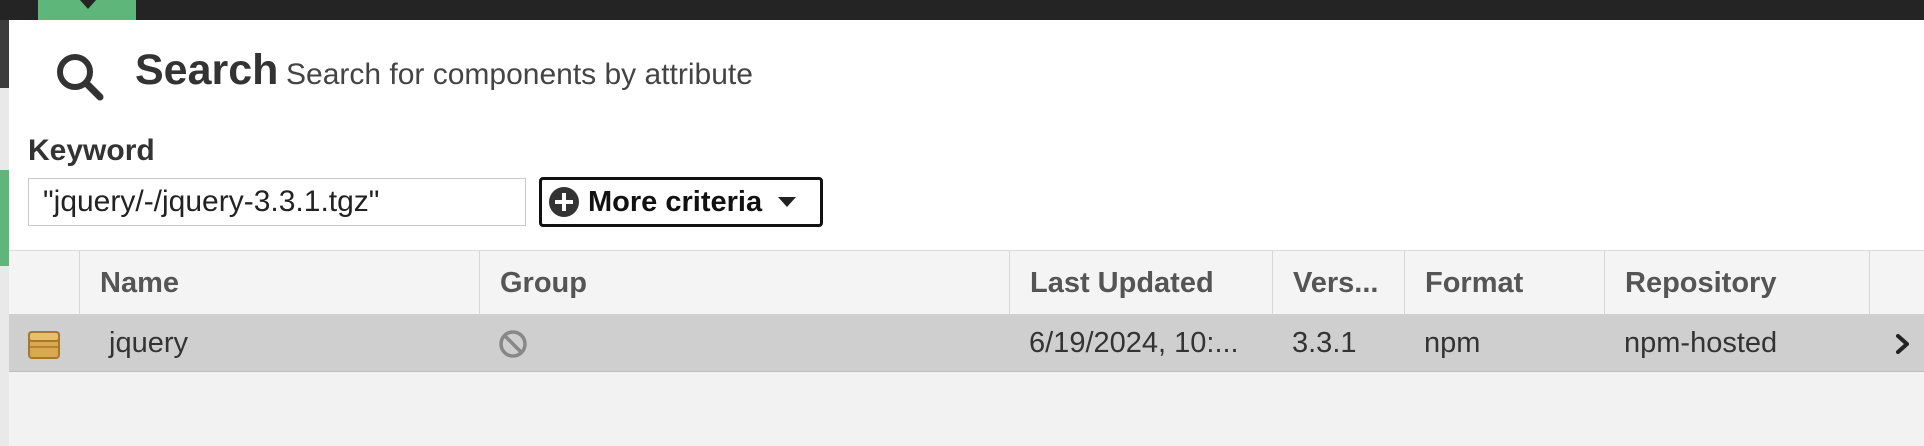  I want to click on more-criteria-button: More criteria, so click(681, 202).